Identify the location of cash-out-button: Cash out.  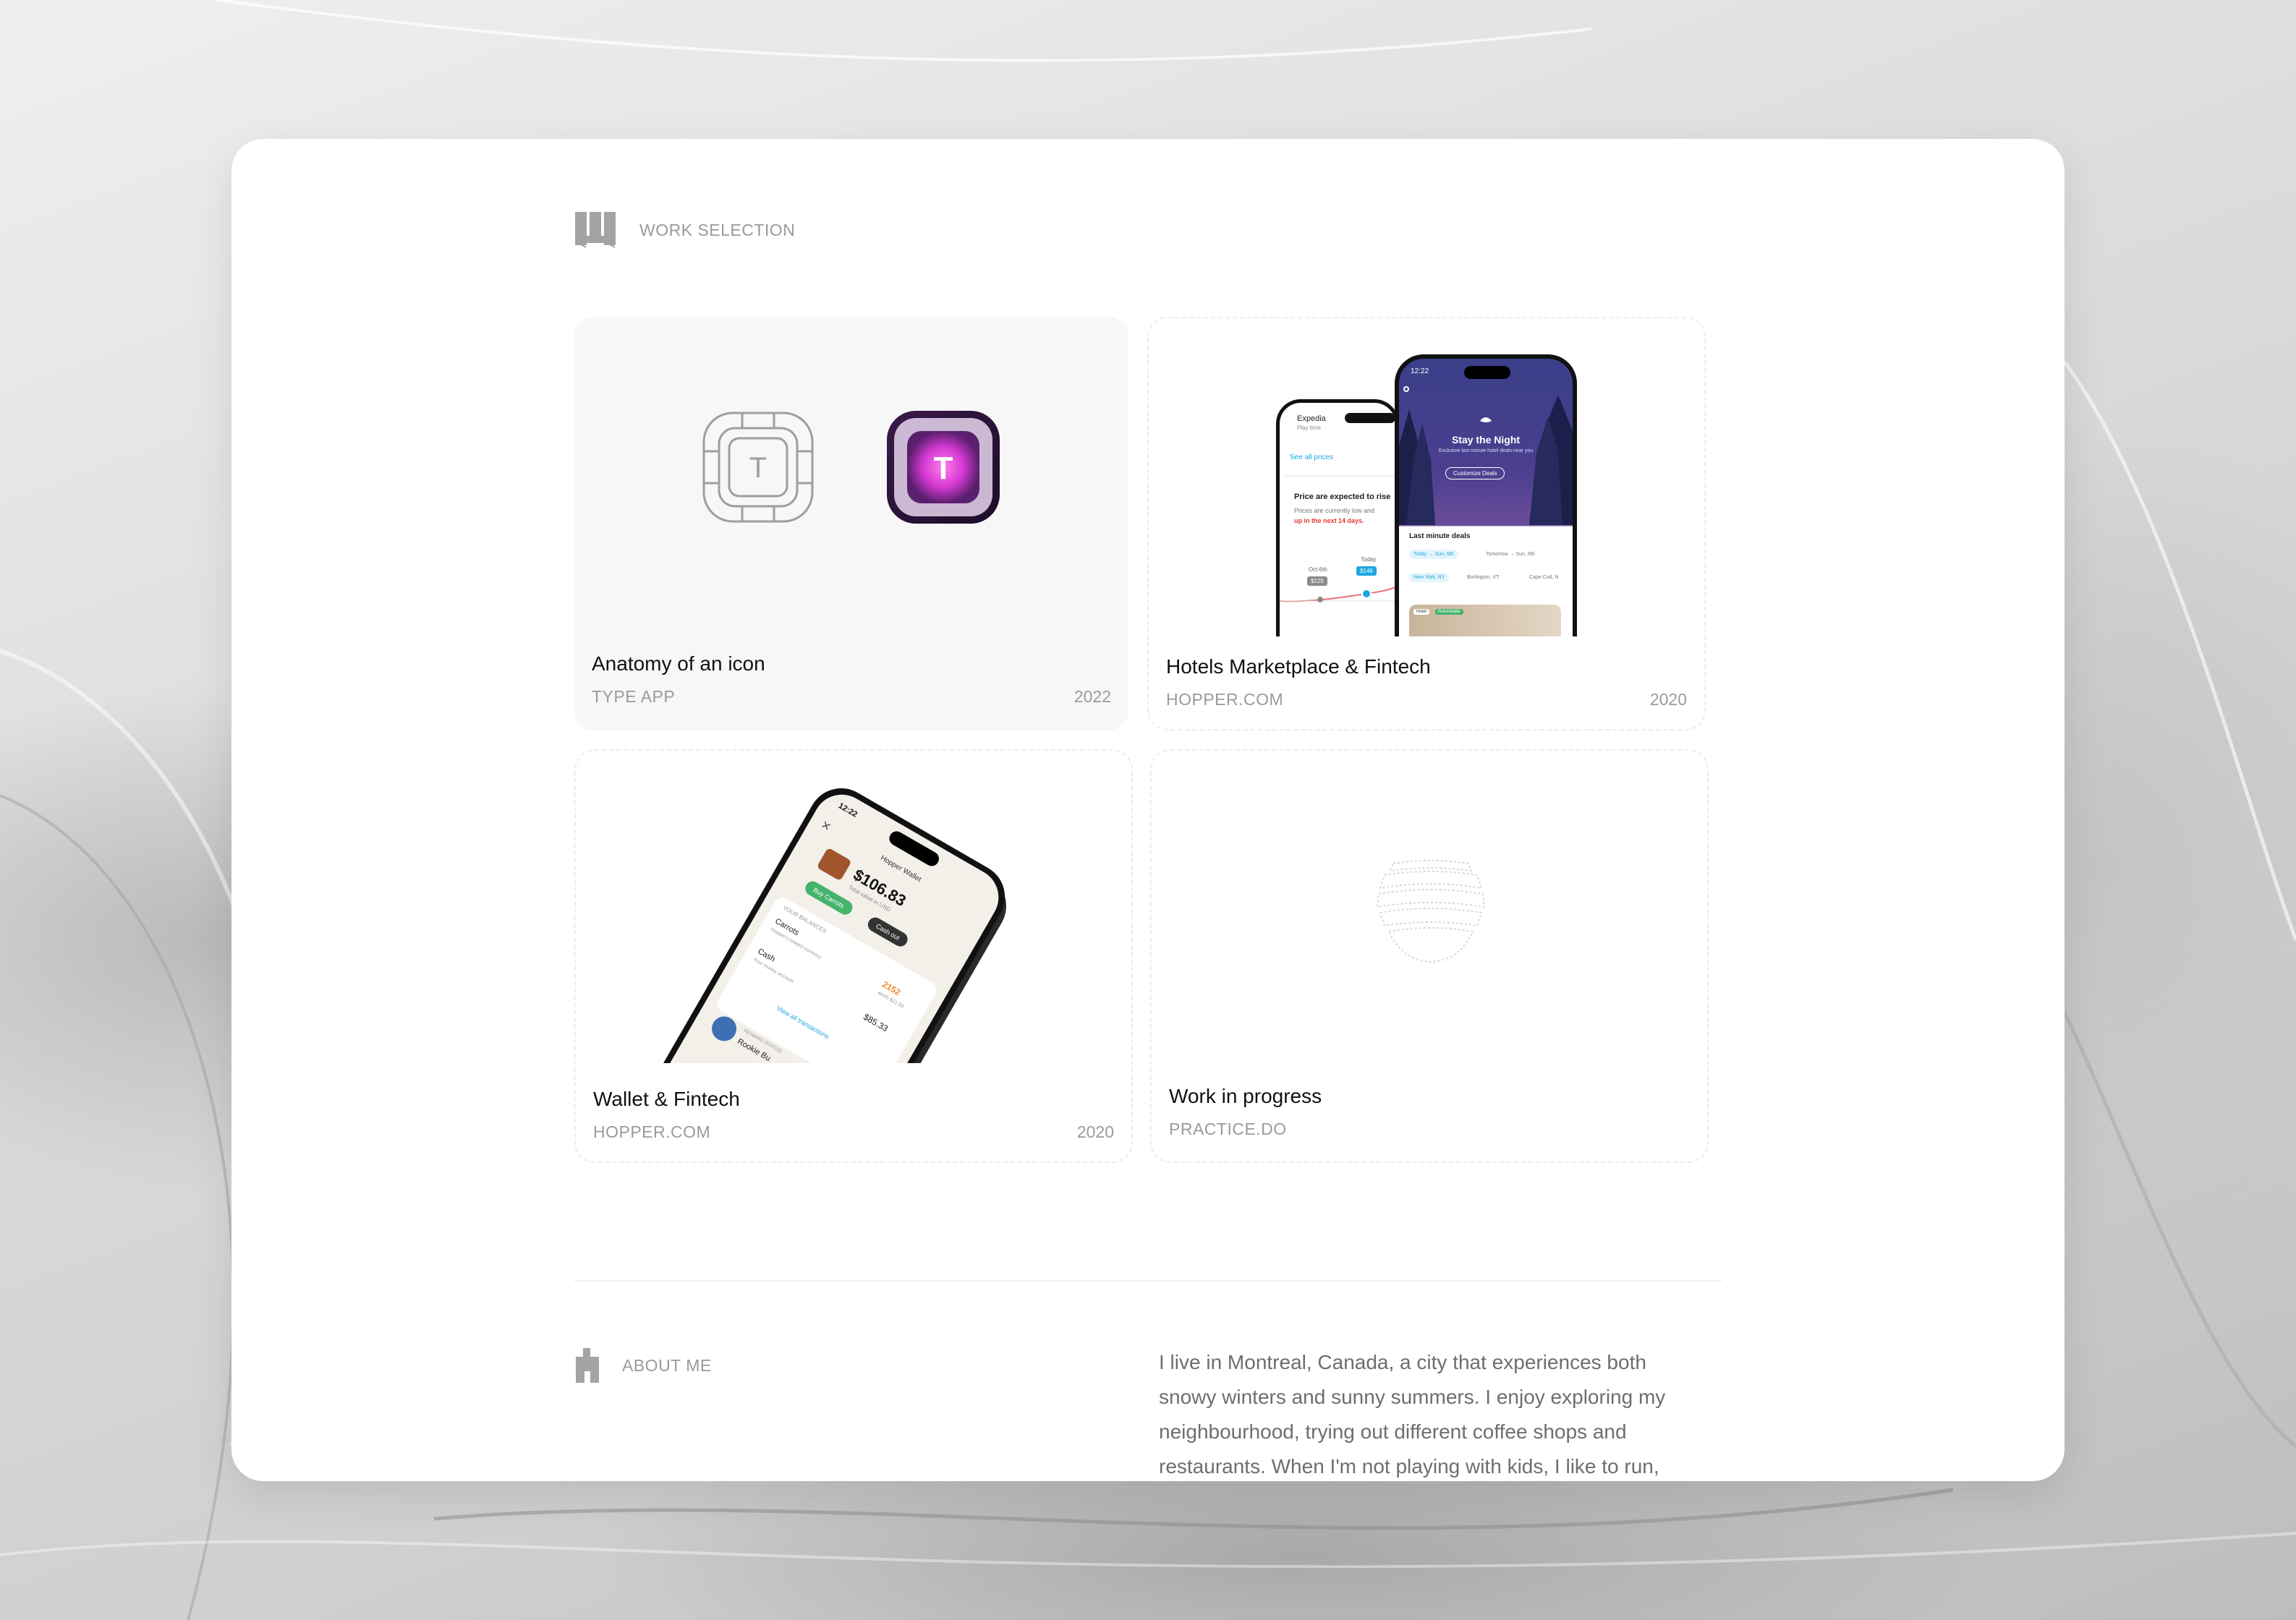
(888, 932).